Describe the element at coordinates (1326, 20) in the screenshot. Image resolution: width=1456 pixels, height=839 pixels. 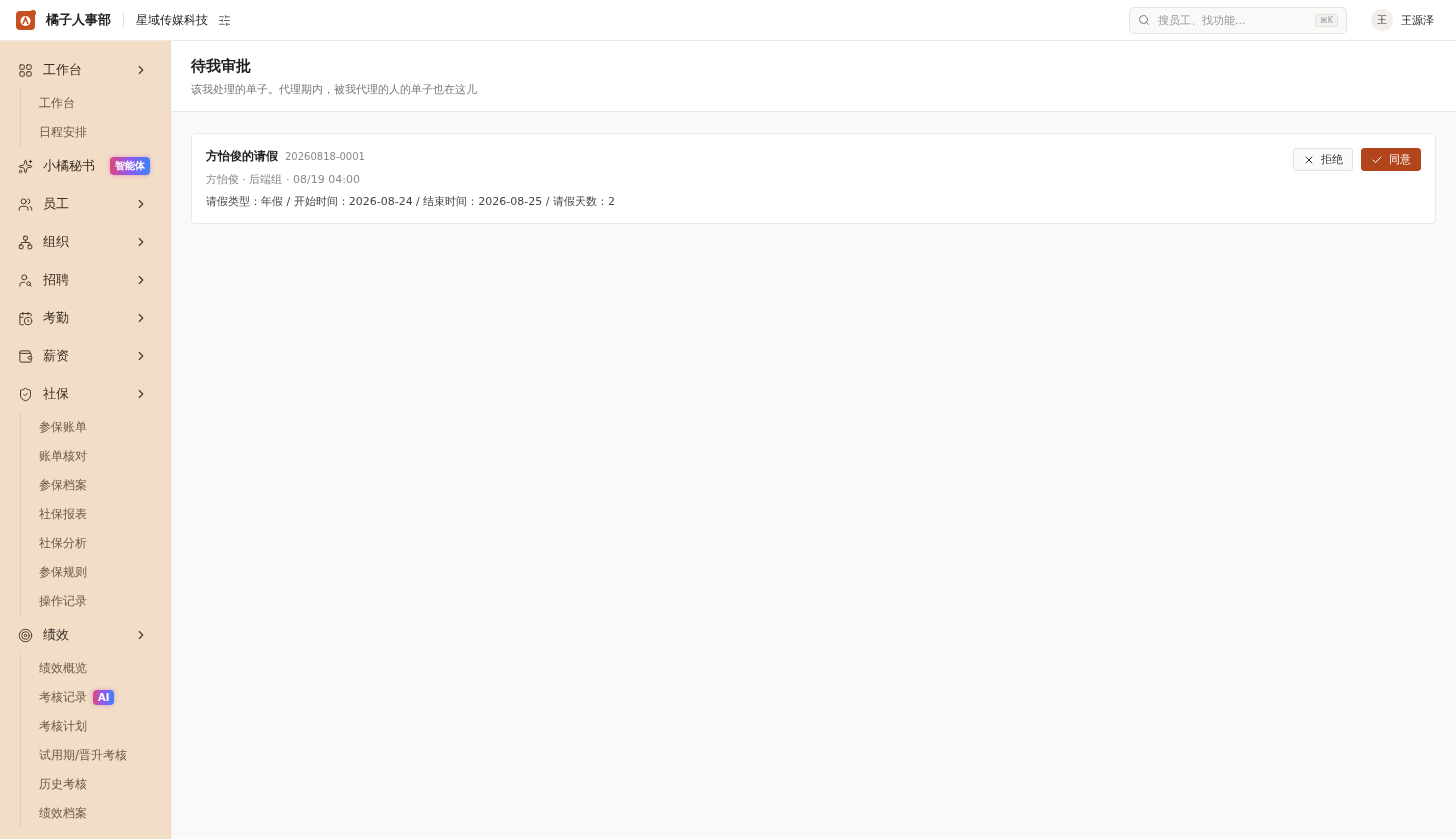
I see `shortcut-hint: ⌘K` at that location.